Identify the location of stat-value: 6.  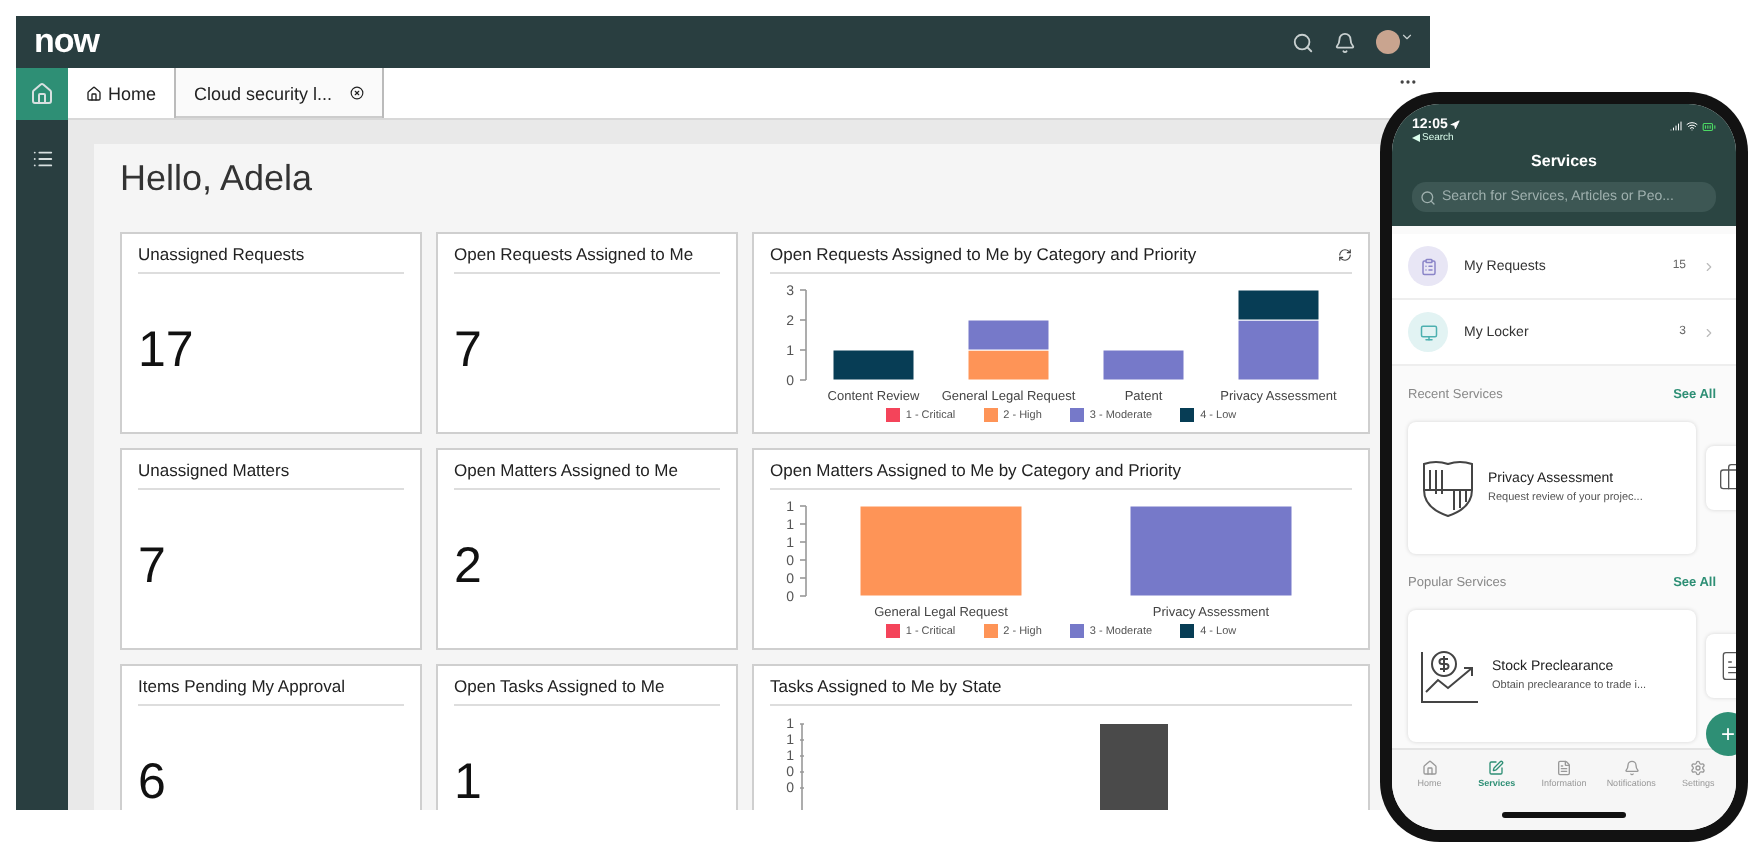
(153, 782).